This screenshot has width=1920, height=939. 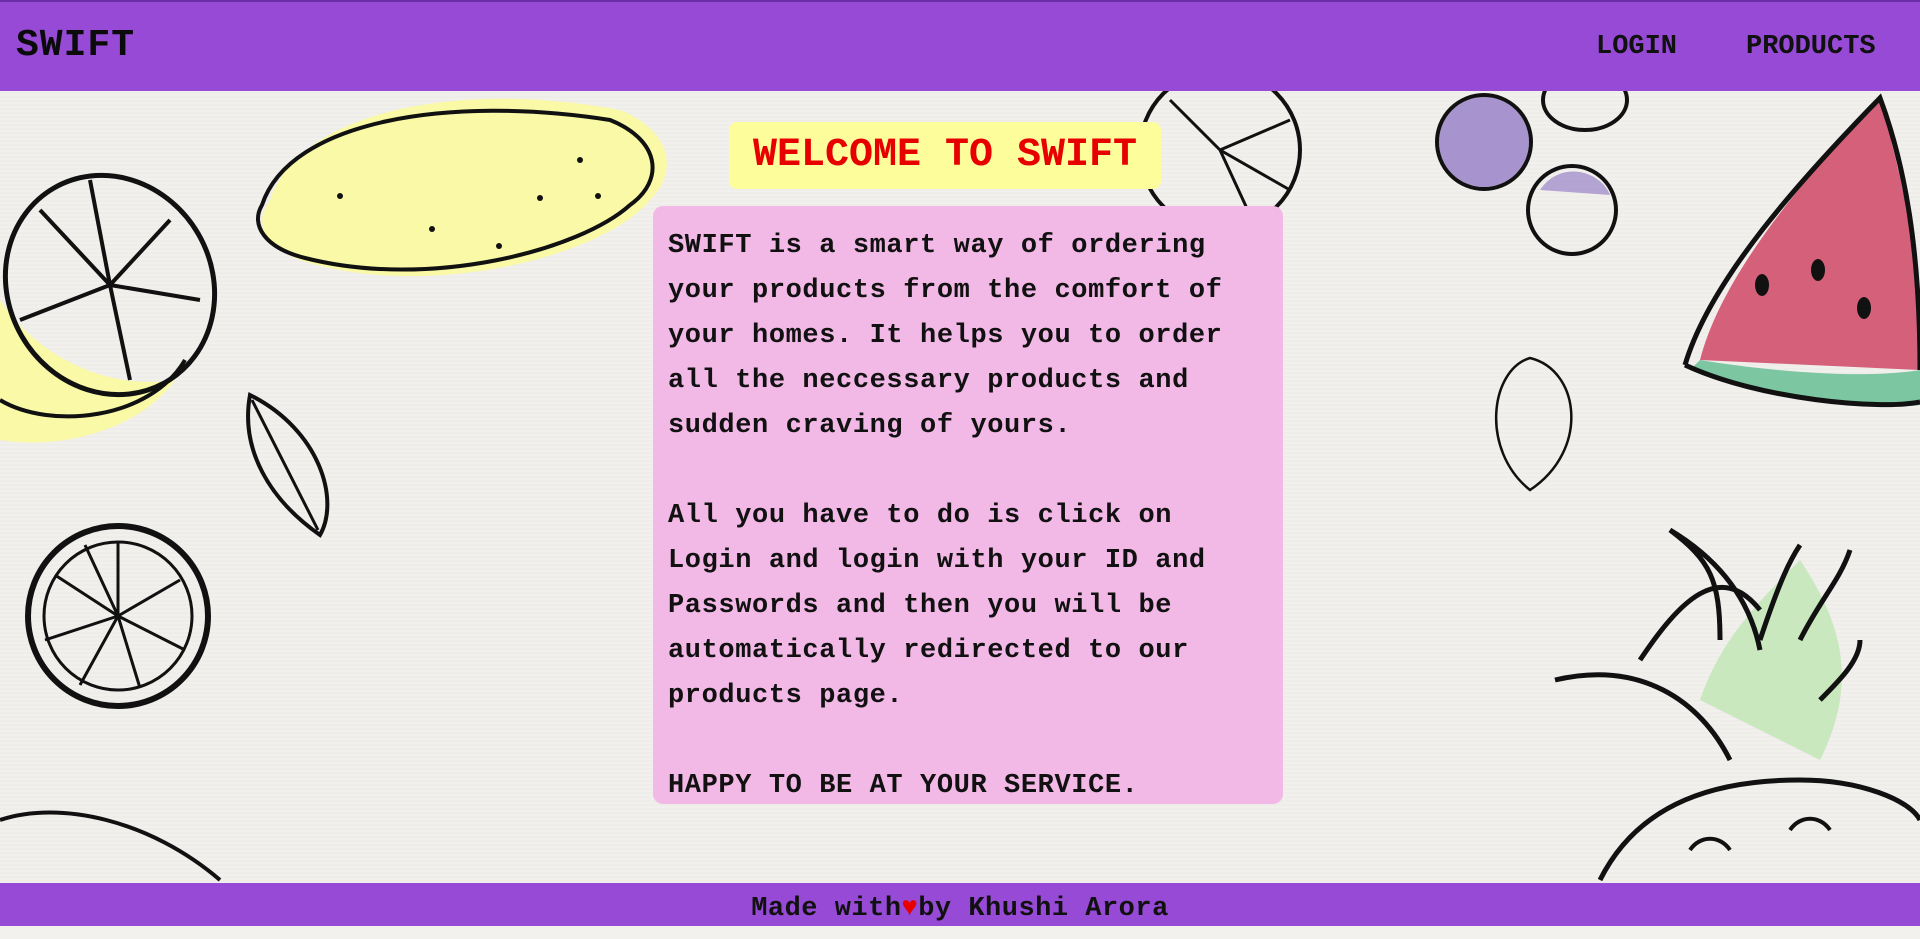 I want to click on blueberry-doodle, so click(x=1532, y=162).